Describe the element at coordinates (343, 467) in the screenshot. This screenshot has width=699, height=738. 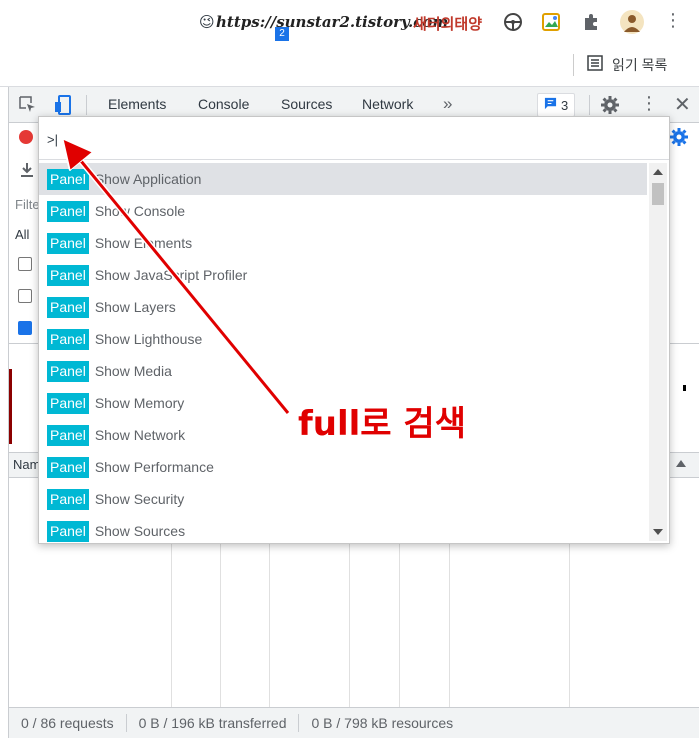
I see `command-item: Panel Show Performance` at that location.